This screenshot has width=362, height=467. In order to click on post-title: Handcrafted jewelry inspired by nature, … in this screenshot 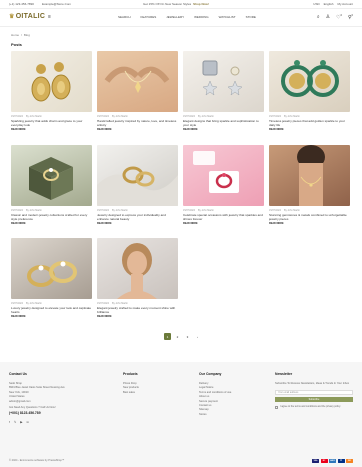, I will do `click(137, 123)`.